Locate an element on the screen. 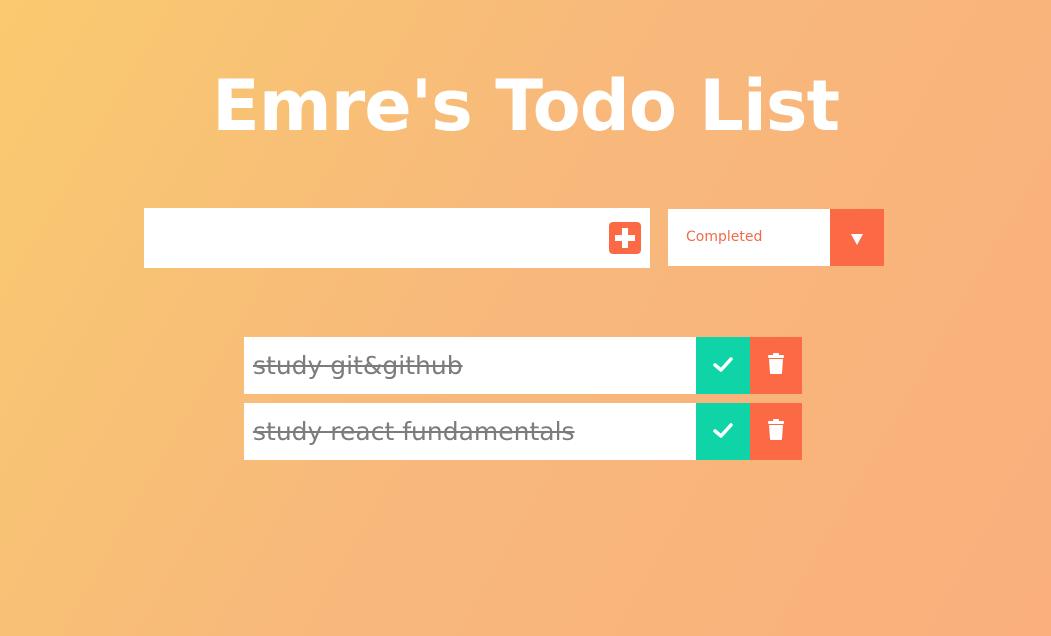 Image resolution: width=1051 pixels, height=636 pixels. todo-item: study git&github is located at coordinates (523, 365).